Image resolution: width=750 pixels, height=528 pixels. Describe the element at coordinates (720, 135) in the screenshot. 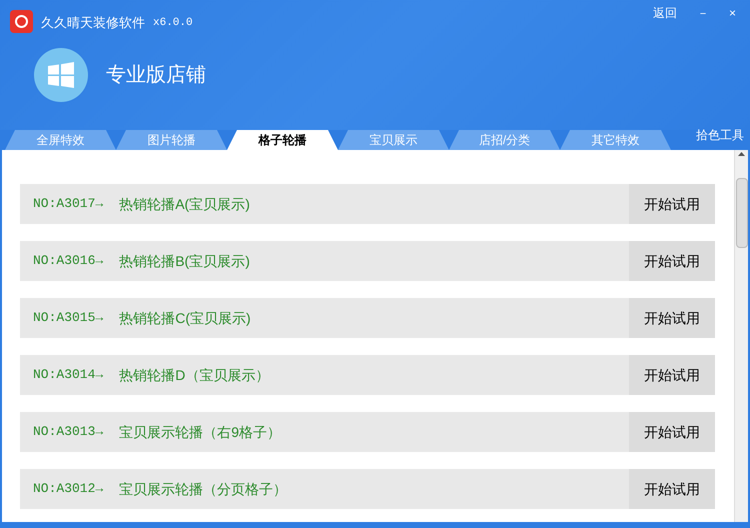

I see `color-picker-link: 拾色工具` at that location.